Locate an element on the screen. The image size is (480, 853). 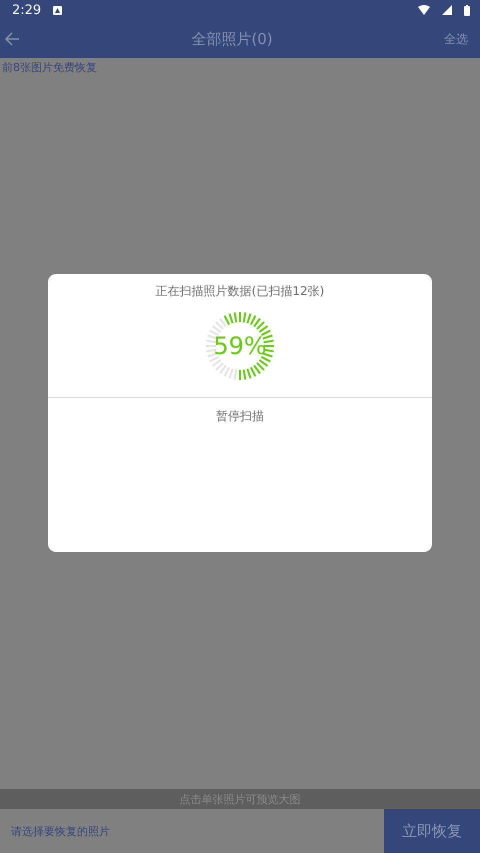
notification-icon is located at coordinates (57, 10).